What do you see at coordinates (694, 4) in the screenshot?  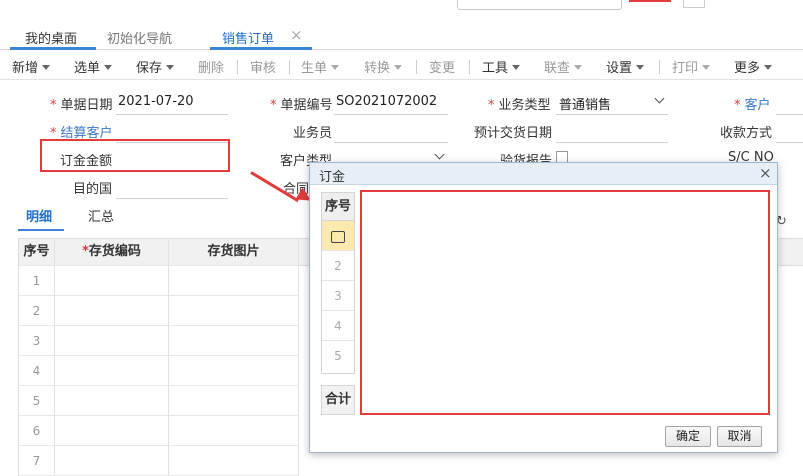 I see `top-small-button` at bounding box center [694, 4].